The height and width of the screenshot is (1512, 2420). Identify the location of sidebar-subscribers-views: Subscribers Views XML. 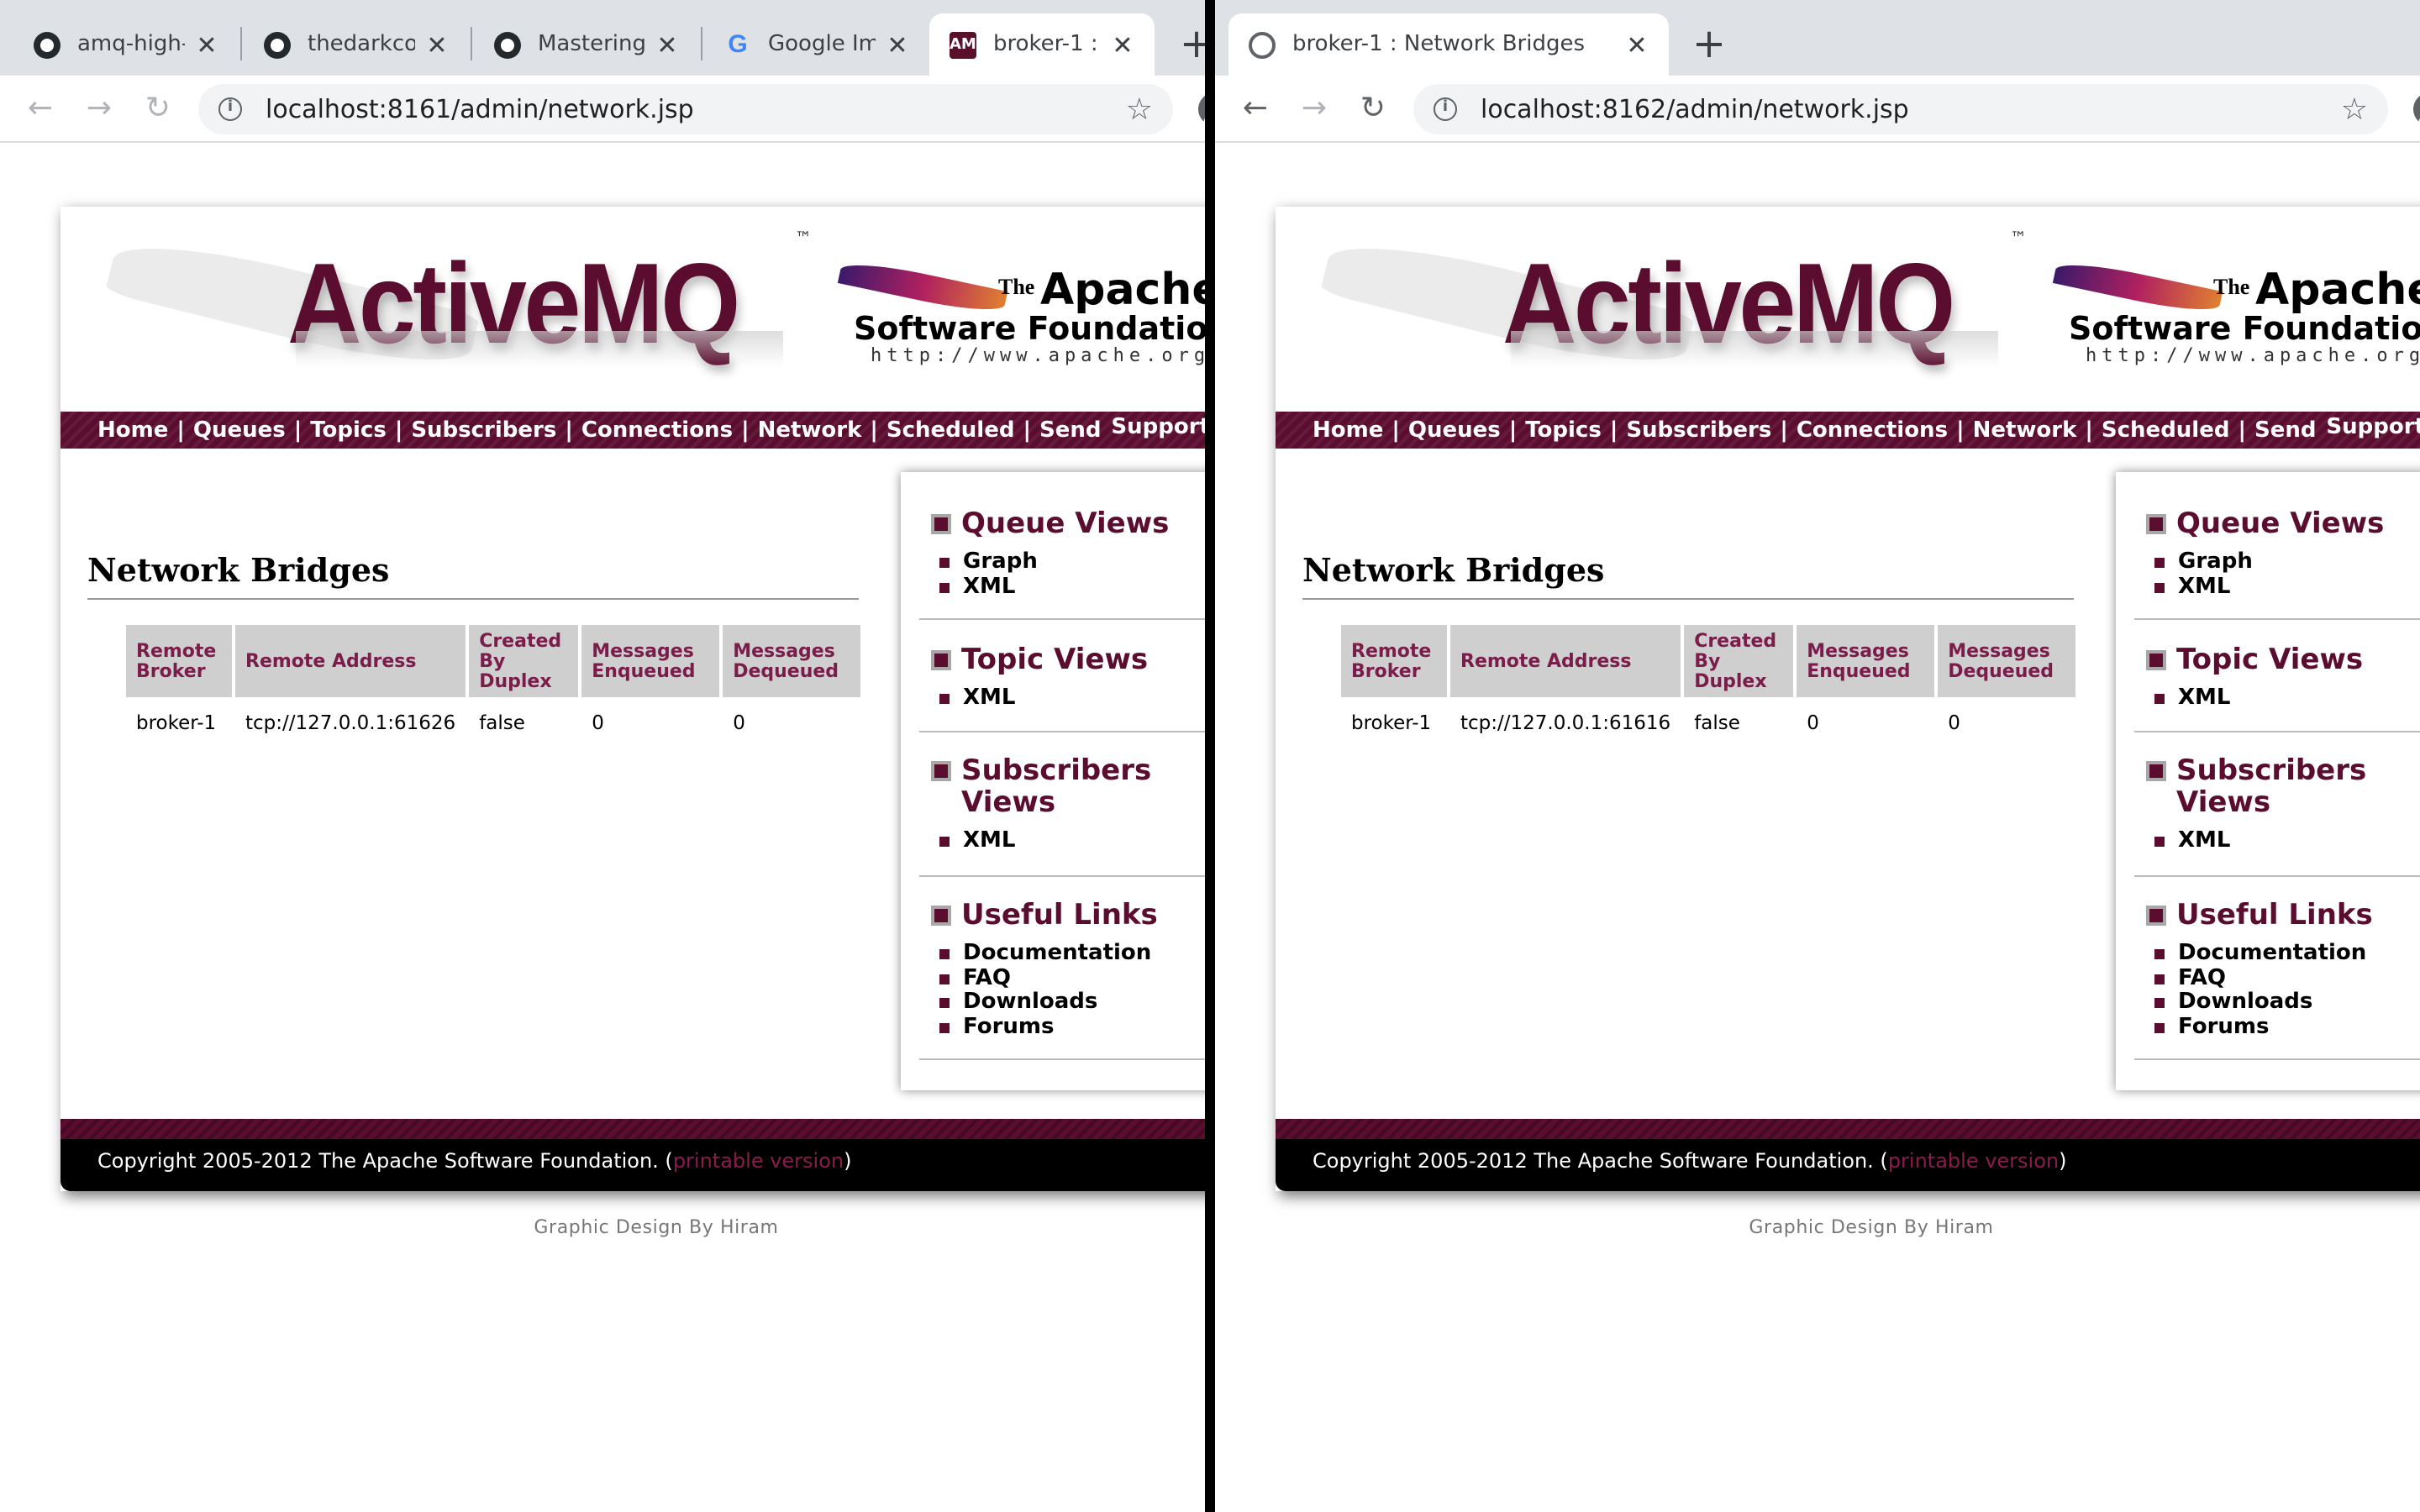
(2277, 816).